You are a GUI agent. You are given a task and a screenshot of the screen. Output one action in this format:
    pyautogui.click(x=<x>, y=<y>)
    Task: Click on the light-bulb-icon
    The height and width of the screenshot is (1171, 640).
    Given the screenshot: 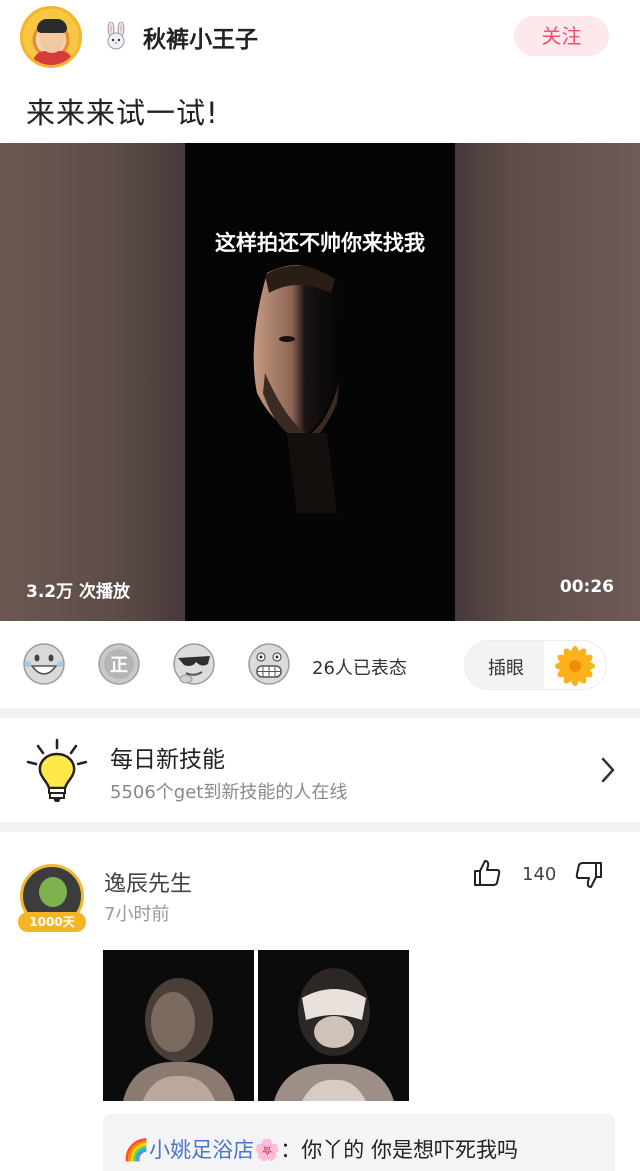 What is the action you would take?
    pyautogui.click(x=57, y=770)
    